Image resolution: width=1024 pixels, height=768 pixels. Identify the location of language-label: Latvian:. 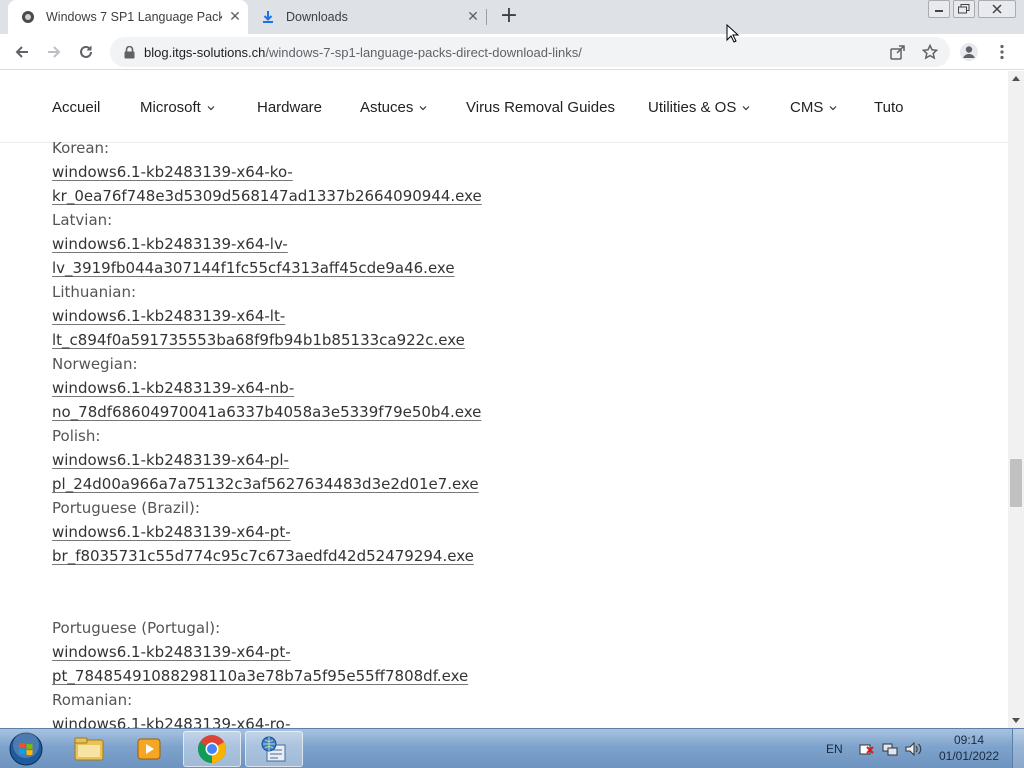
(82, 220).